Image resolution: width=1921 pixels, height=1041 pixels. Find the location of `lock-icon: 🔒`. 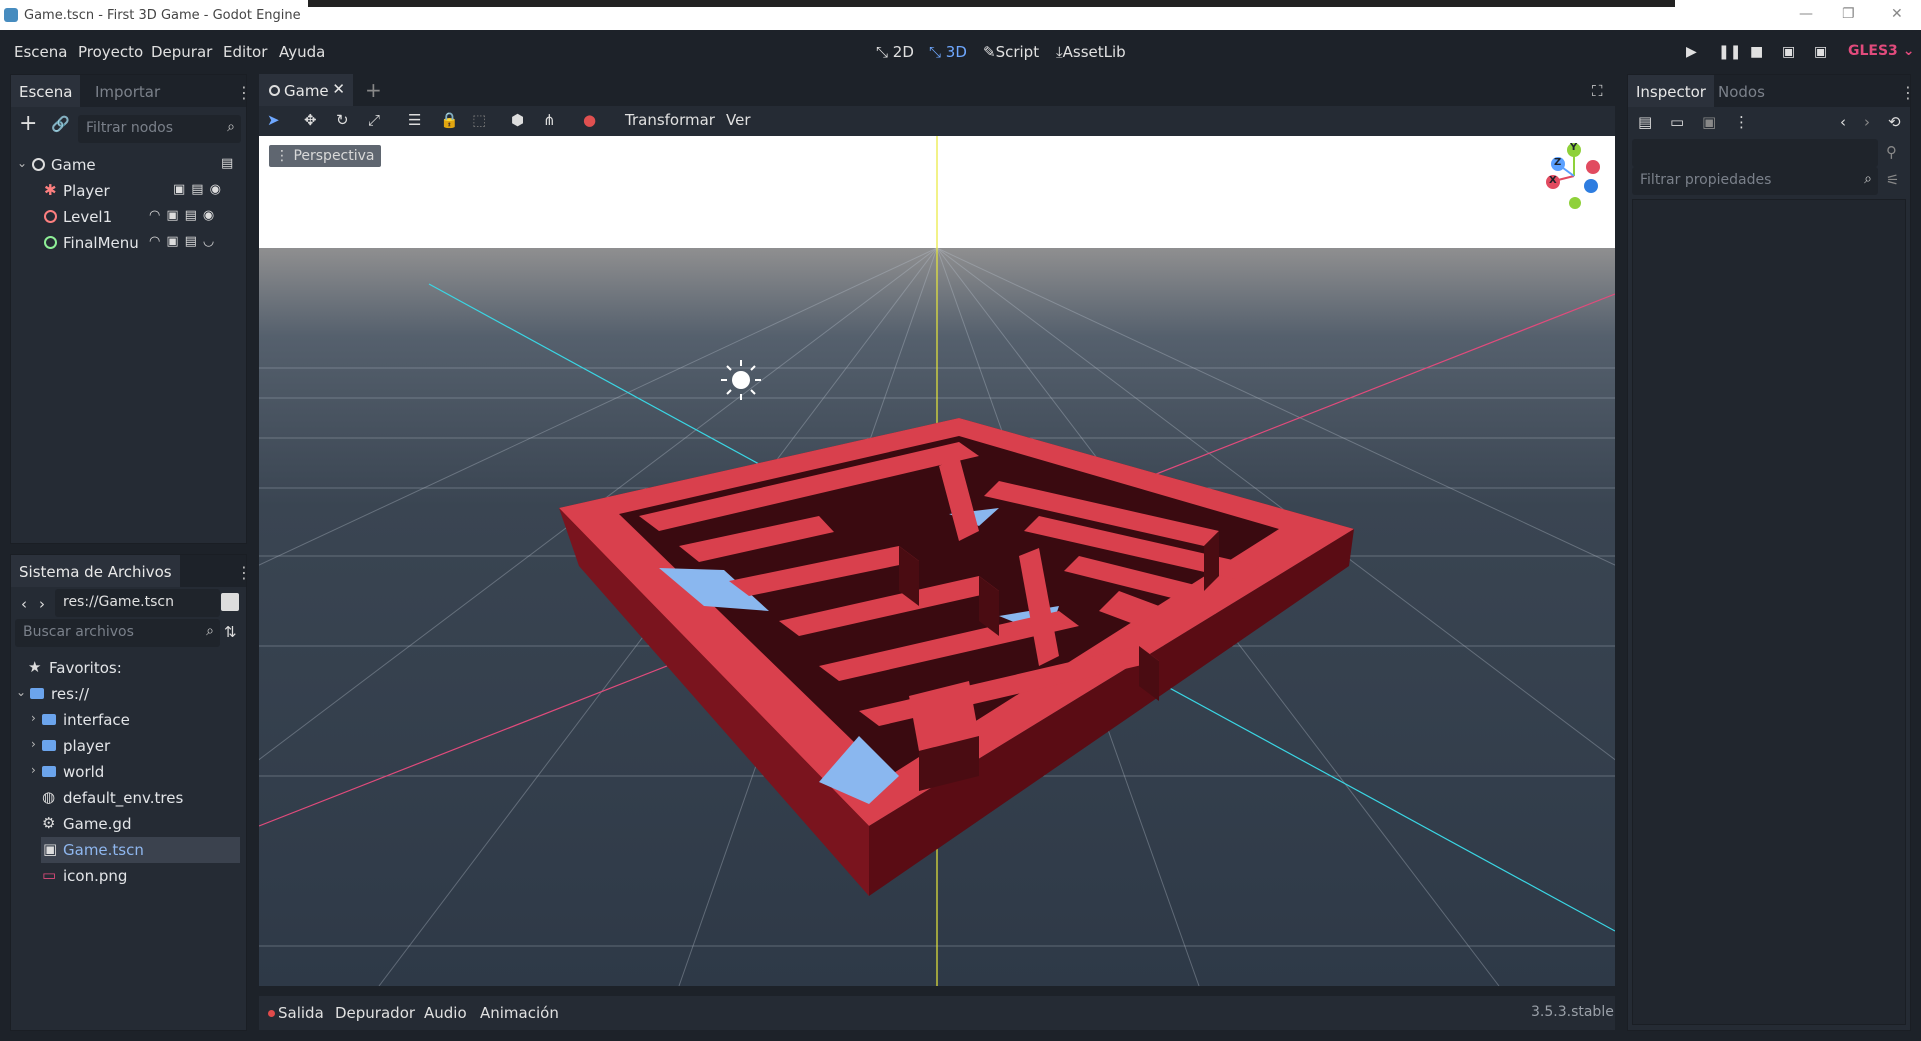

lock-icon: 🔒 is located at coordinates (449, 120).